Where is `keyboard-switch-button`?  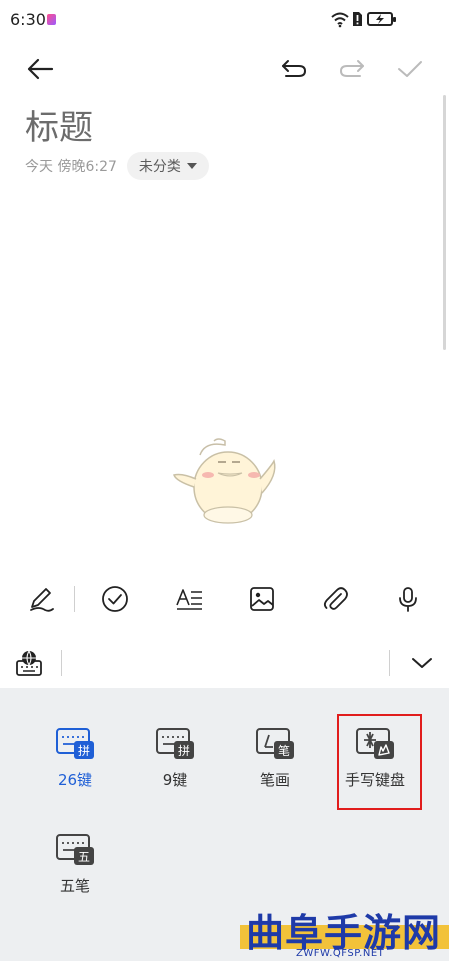
keyboard-switch-button is located at coordinates (29, 663).